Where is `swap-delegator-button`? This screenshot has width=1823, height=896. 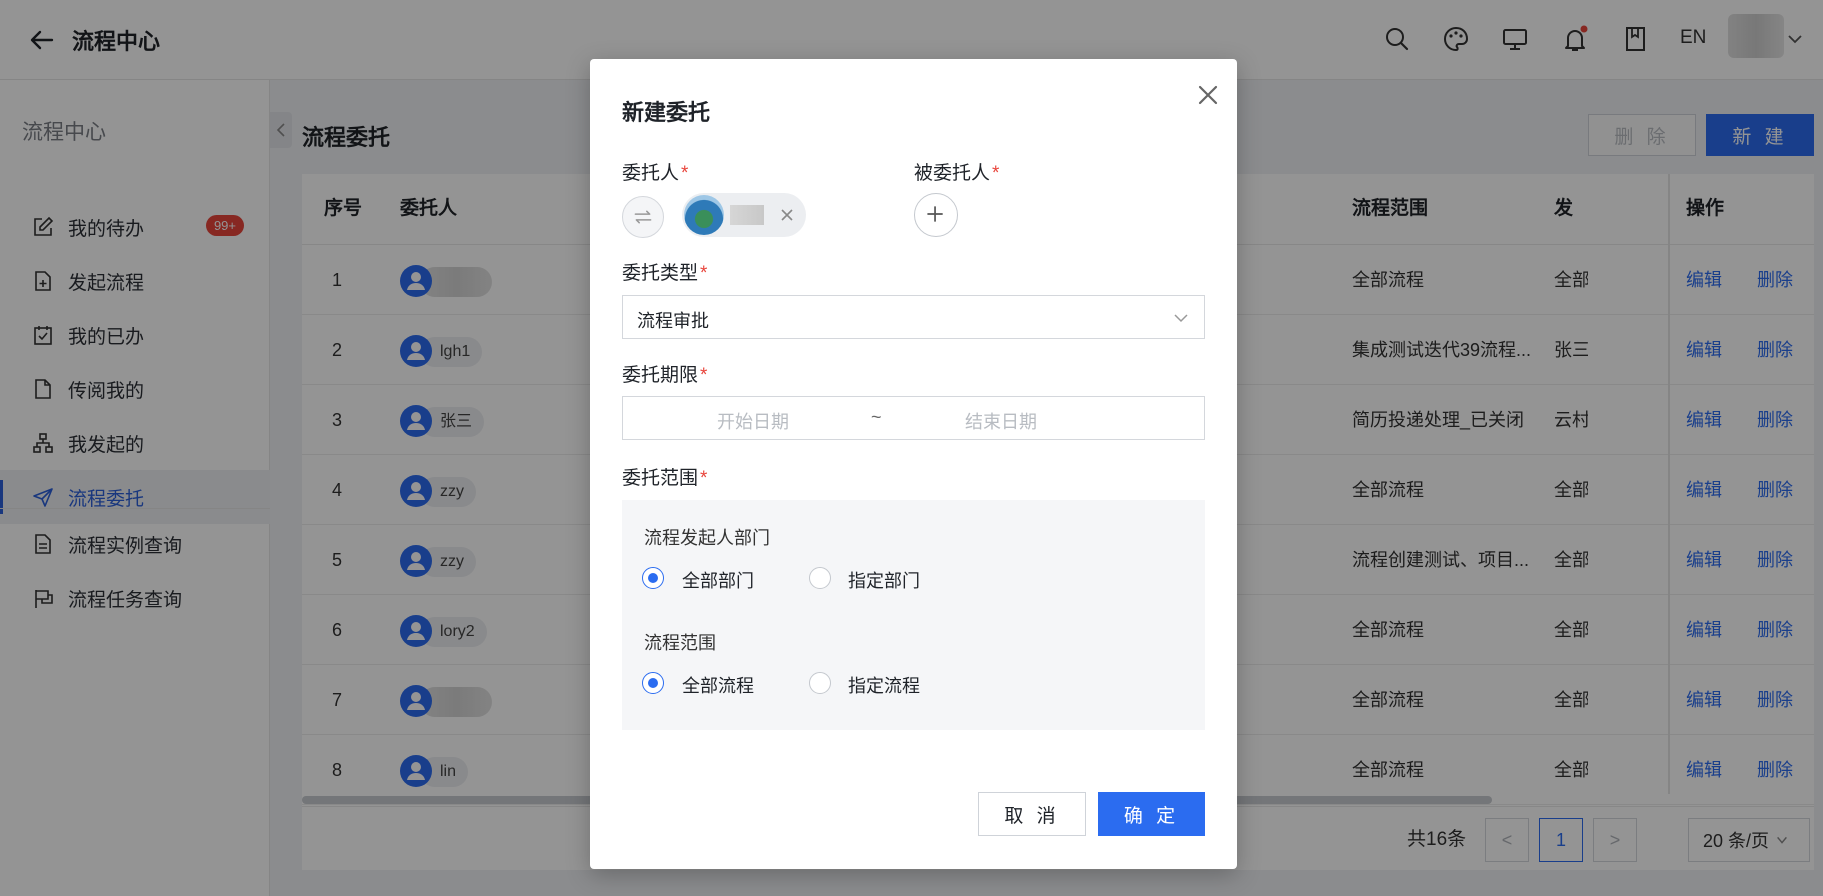
swap-delegator-button is located at coordinates (643, 217).